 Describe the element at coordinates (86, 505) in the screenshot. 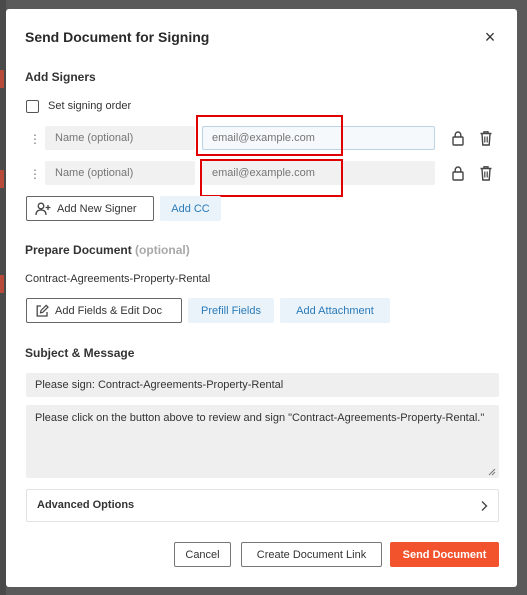

I see `advanced-options-label: Advanced Options` at that location.